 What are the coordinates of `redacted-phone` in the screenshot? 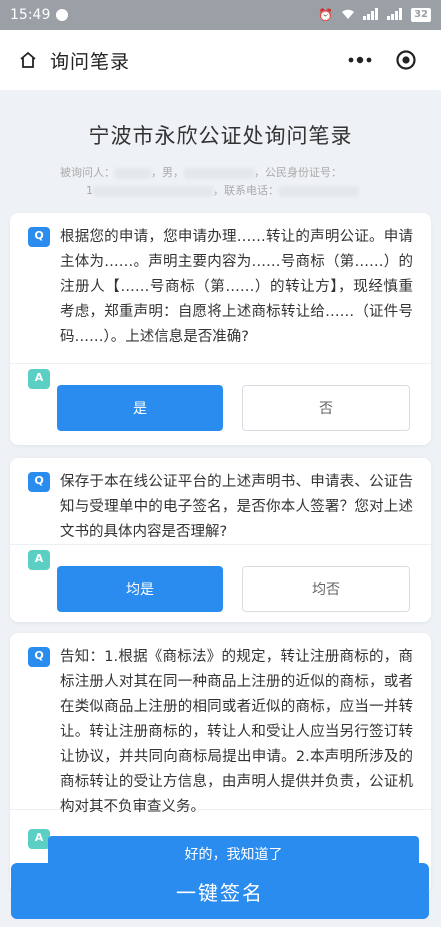 It's located at (319, 191).